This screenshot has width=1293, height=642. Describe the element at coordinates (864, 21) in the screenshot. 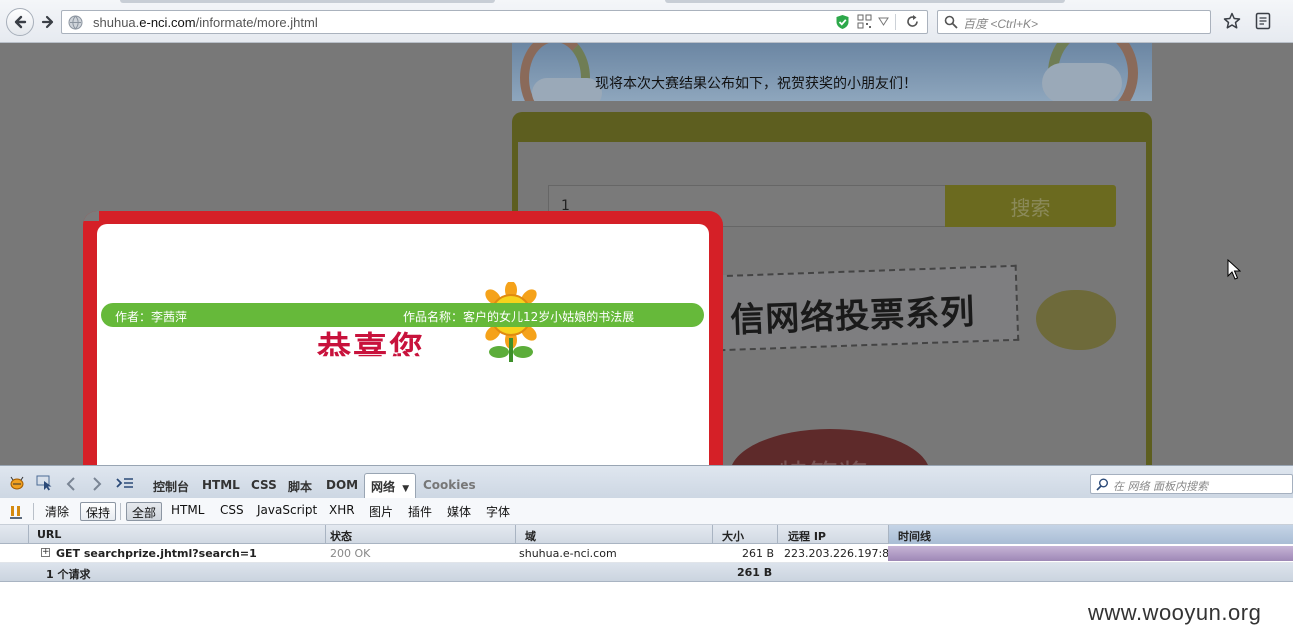

I see `qr-code-icon` at that location.